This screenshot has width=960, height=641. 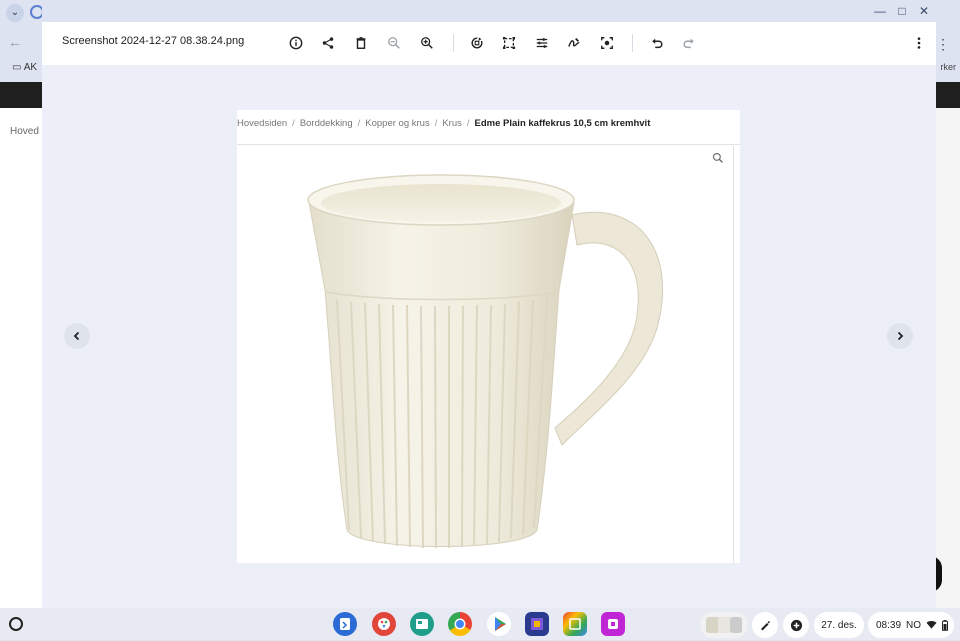 What do you see at coordinates (889, 625) in the screenshot?
I see `clock: 08:39` at bounding box center [889, 625].